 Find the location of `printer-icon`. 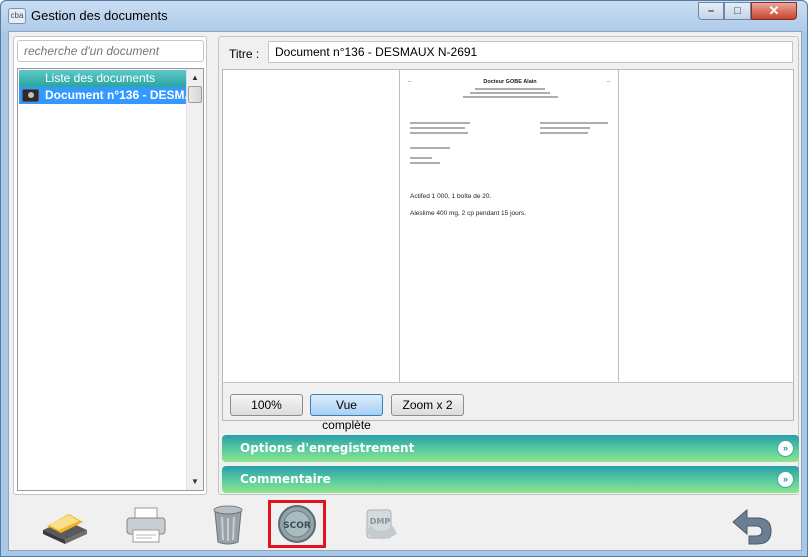

printer-icon is located at coordinates (146, 525).